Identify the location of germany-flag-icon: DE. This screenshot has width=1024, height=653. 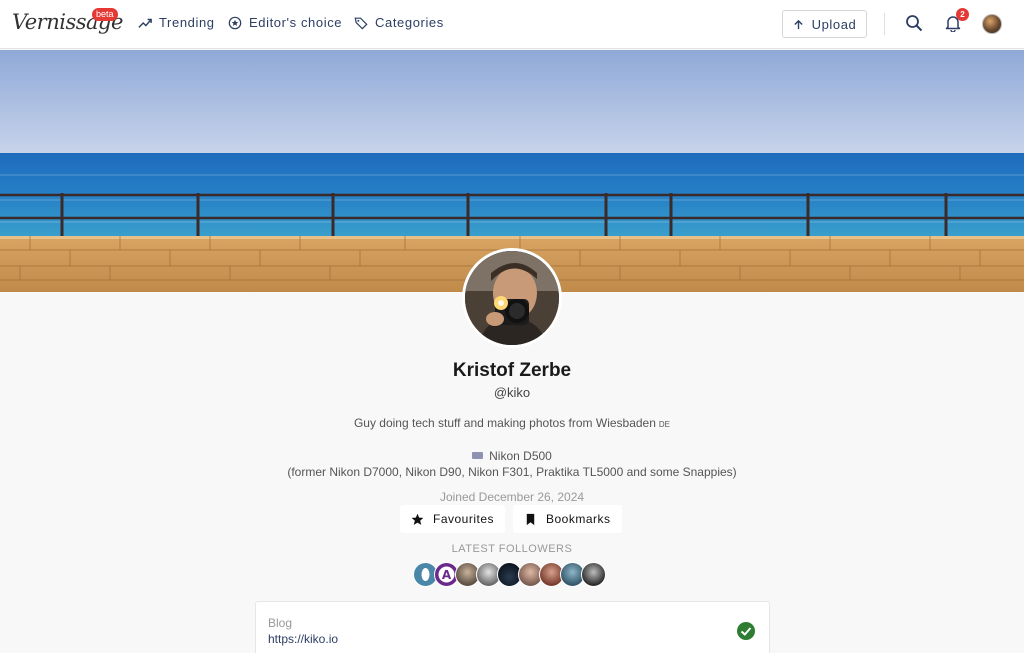
(664, 424).